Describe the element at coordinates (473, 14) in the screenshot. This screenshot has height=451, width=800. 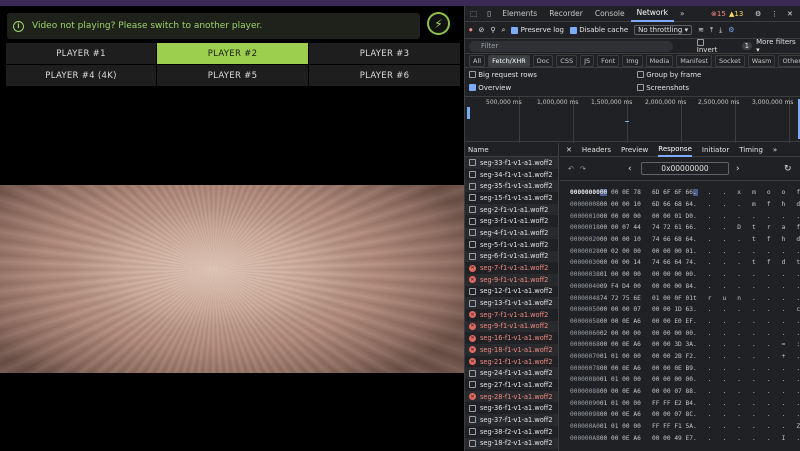
I see `inspect-icon: ⬚` at that location.